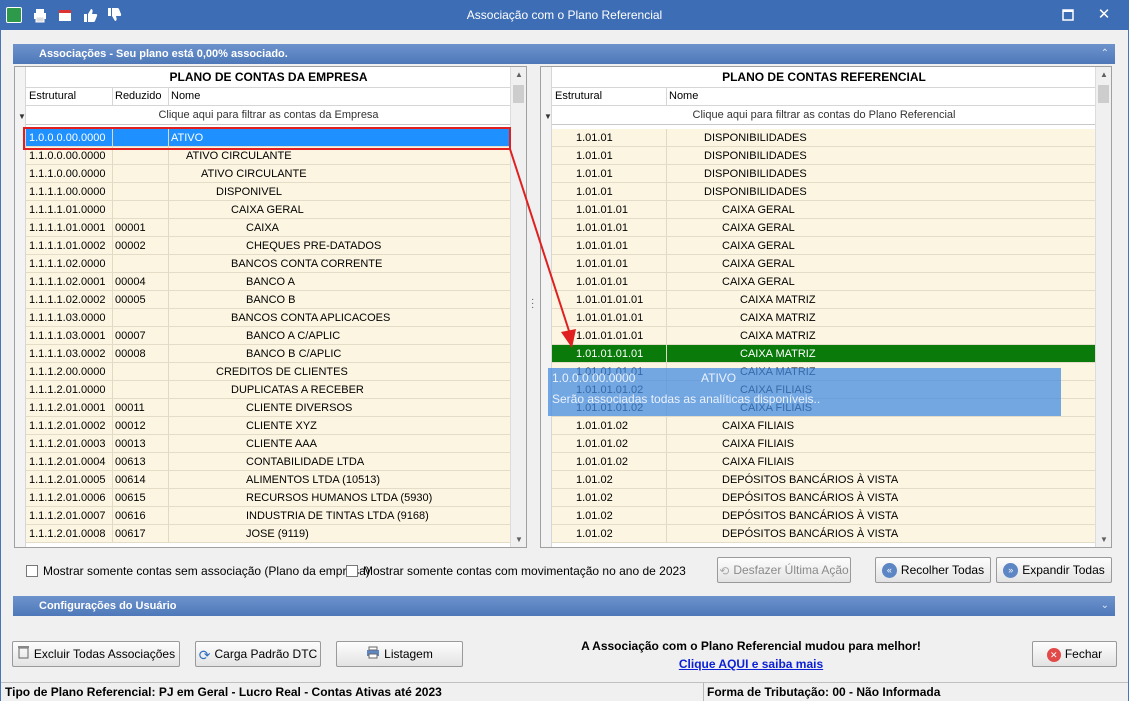  Describe the element at coordinates (602, 462) in the screenshot. I see `cell-estrutural: 1.01.01.02` at that location.